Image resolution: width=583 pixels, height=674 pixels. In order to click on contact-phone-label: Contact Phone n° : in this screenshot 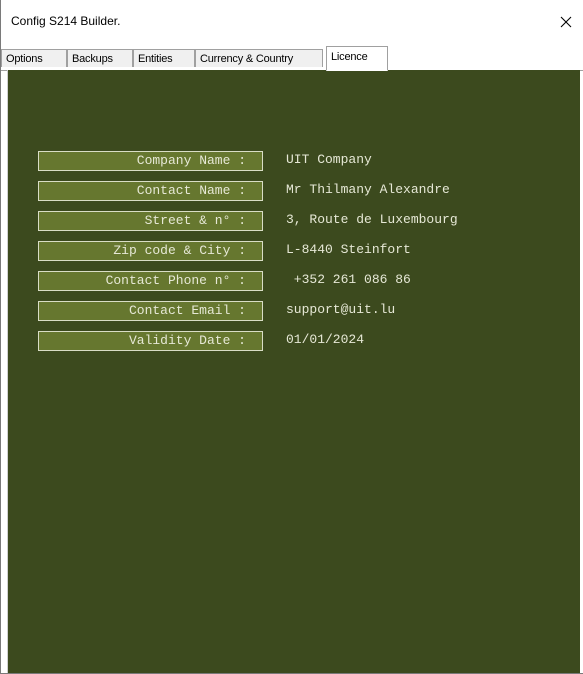, I will do `click(150, 281)`.